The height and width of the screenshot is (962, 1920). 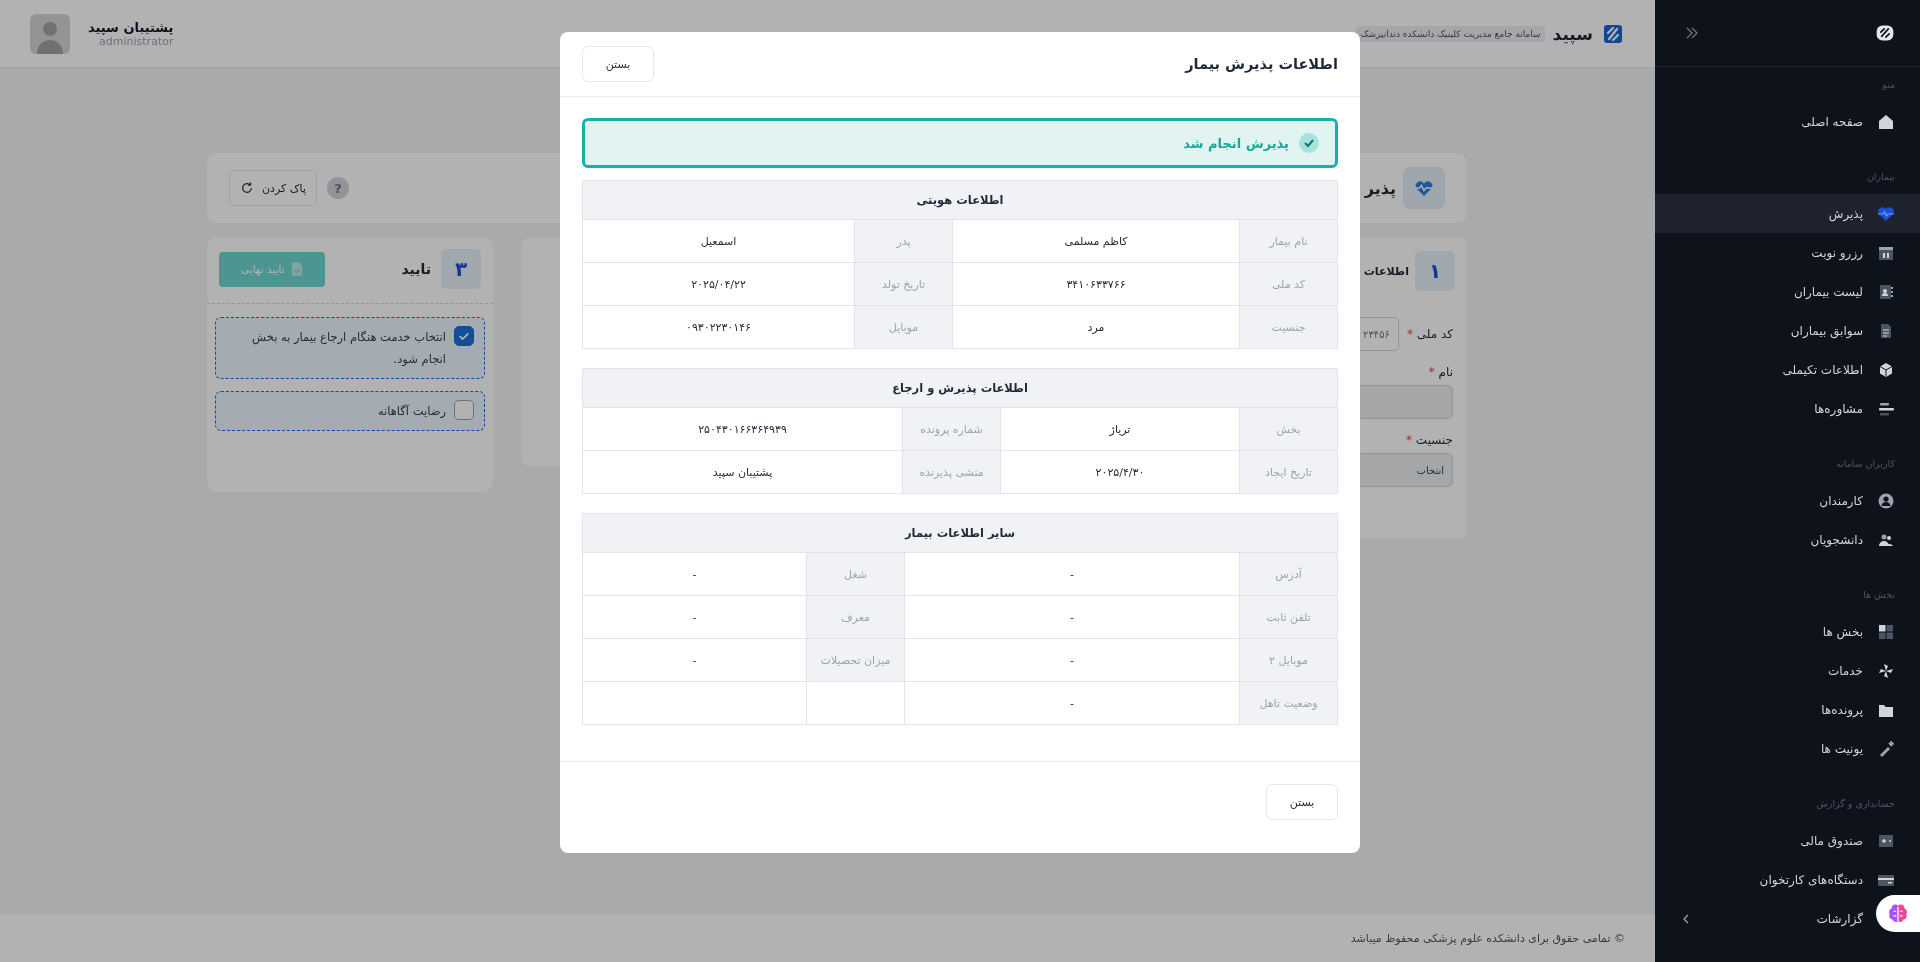 What do you see at coordinates (1288, 573) in the screenshot?
I see `field-label: آدرس` at bounding box center [1288, 573].